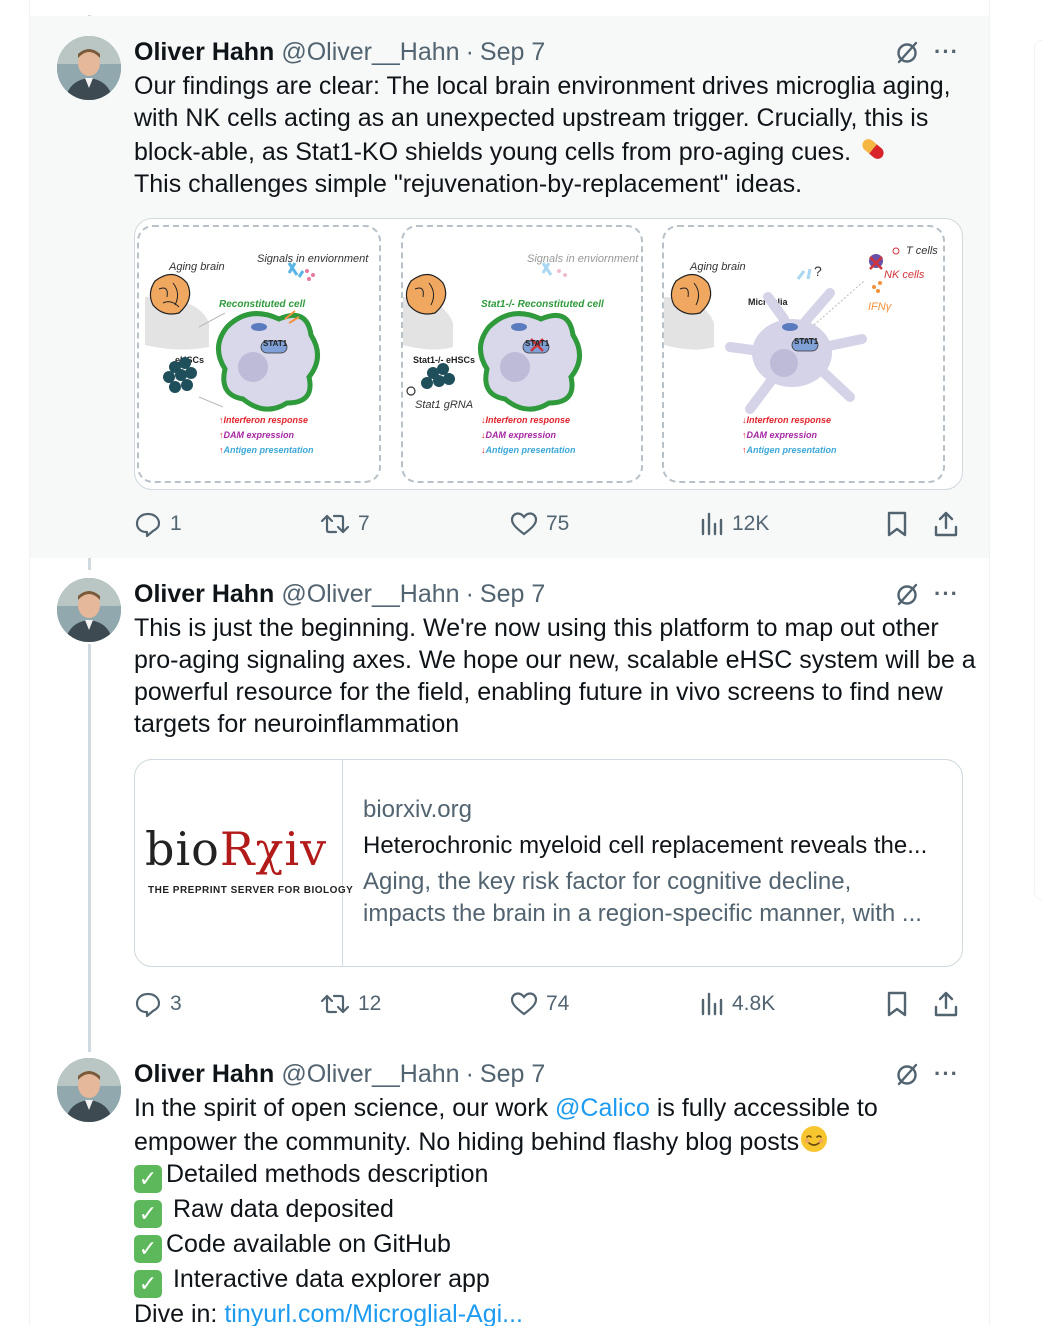 This screenshot has width=1042, height=1326. I want to click on like-button: 75, so click(539, 524).